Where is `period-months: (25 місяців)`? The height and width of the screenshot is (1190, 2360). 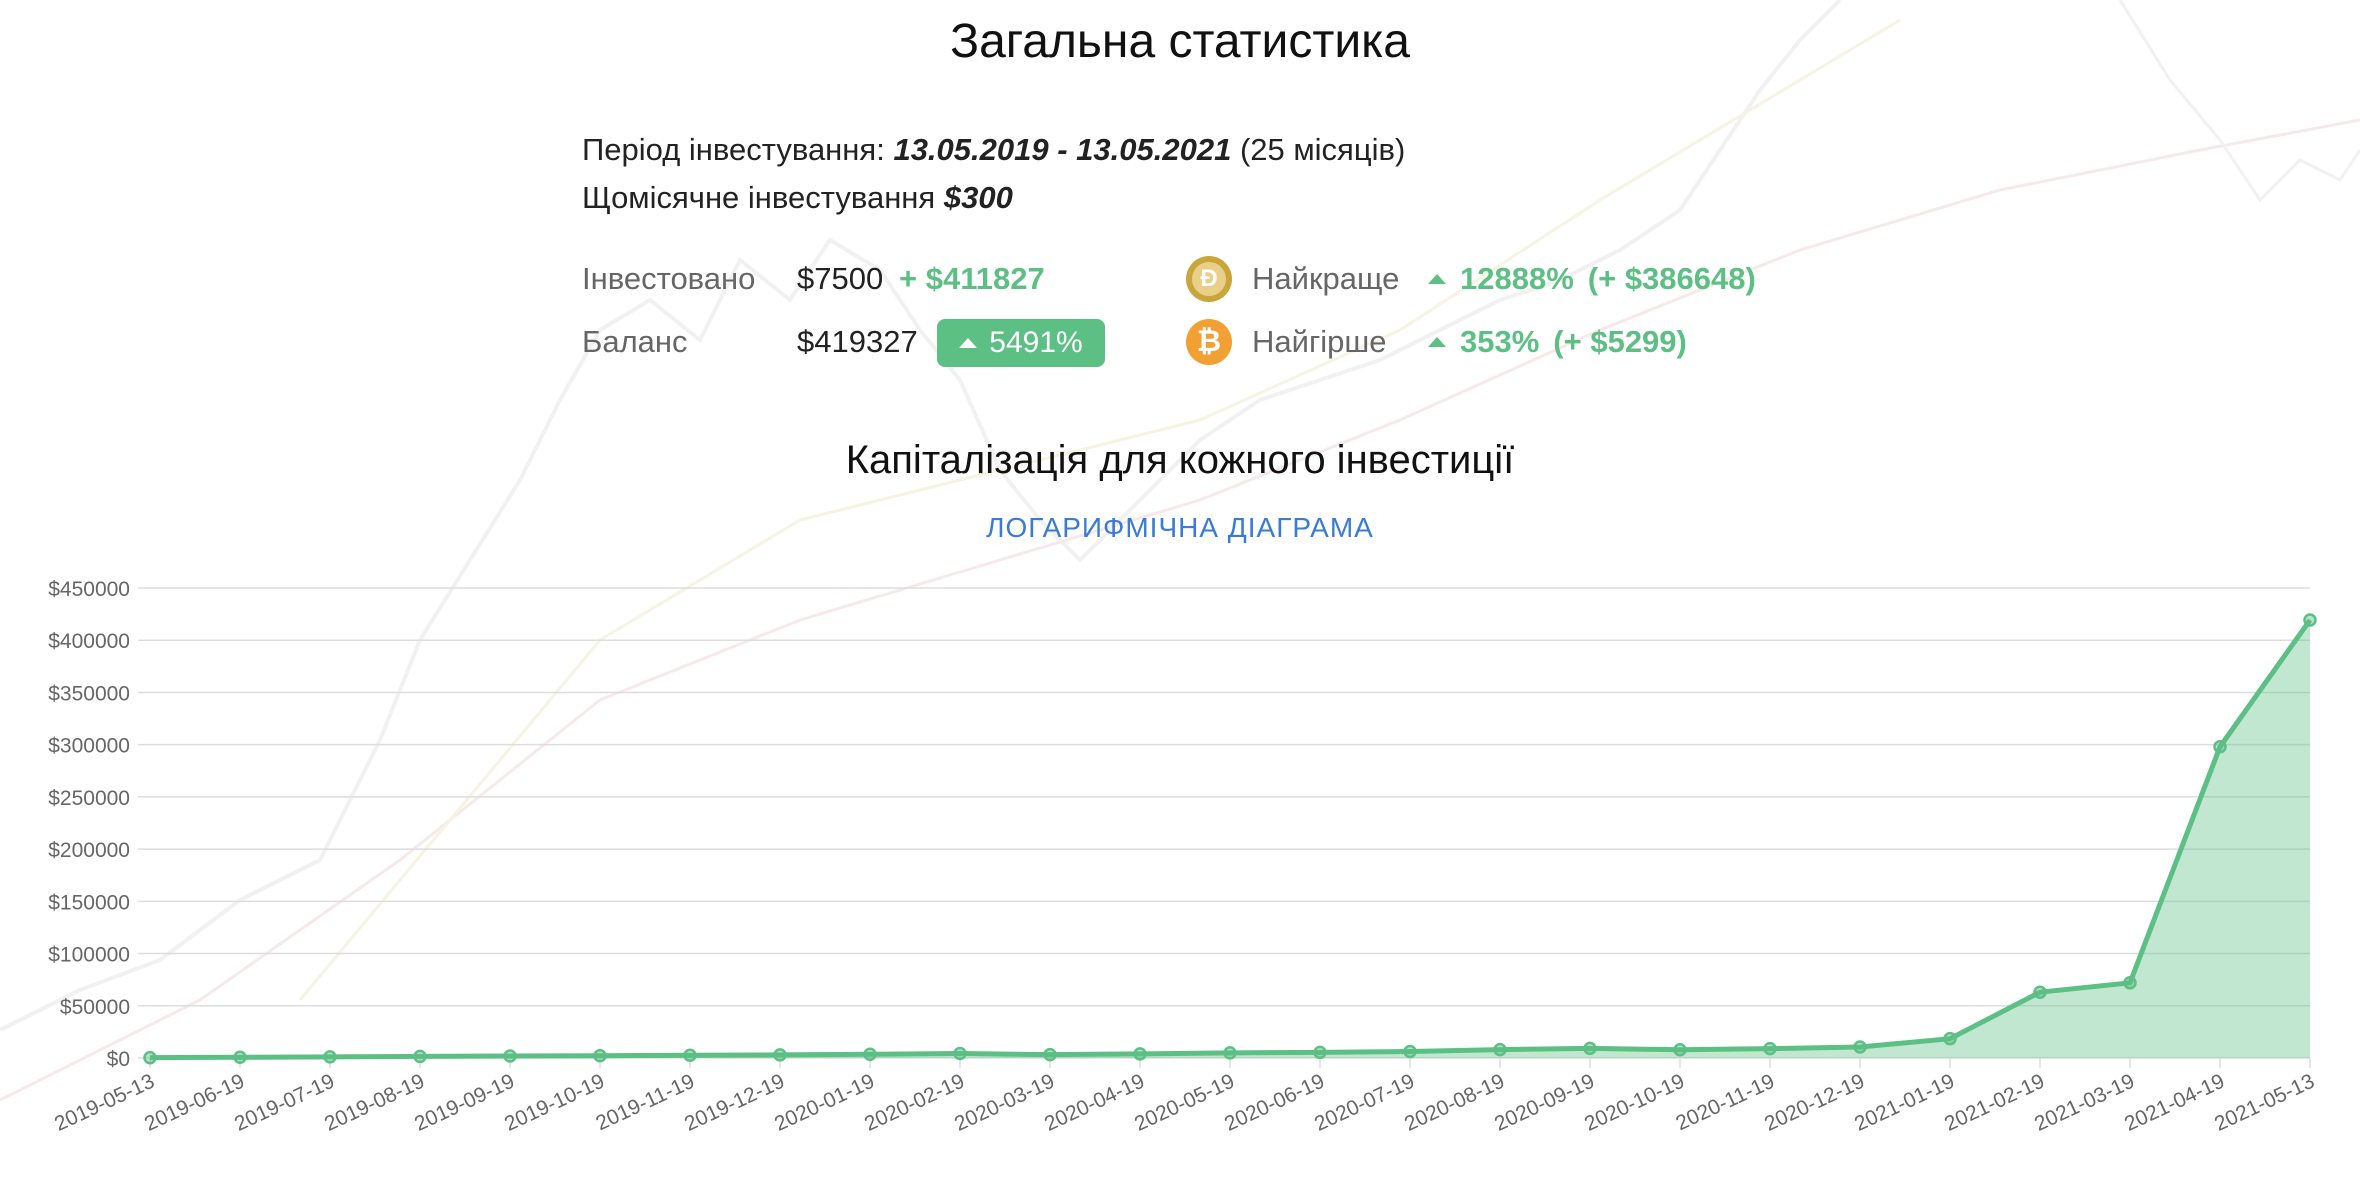 period-months: (25 місяців) is located at coordinates (1322, 149).